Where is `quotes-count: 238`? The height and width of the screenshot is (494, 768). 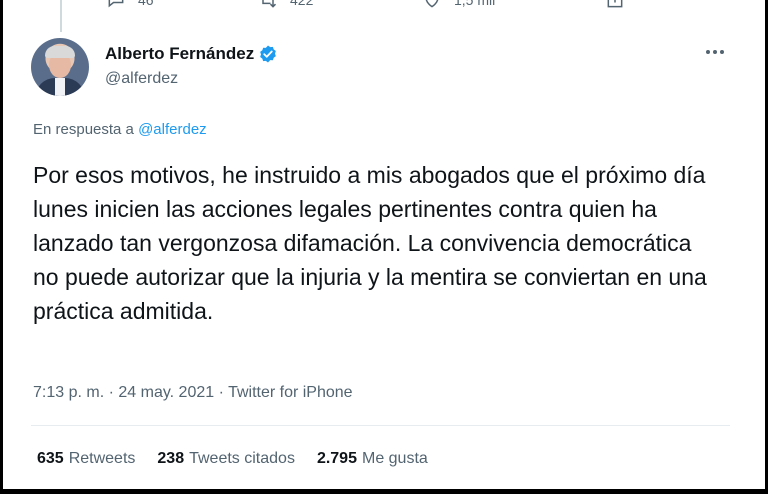
quotes-count: 238 is located at coordinates (171, 458).